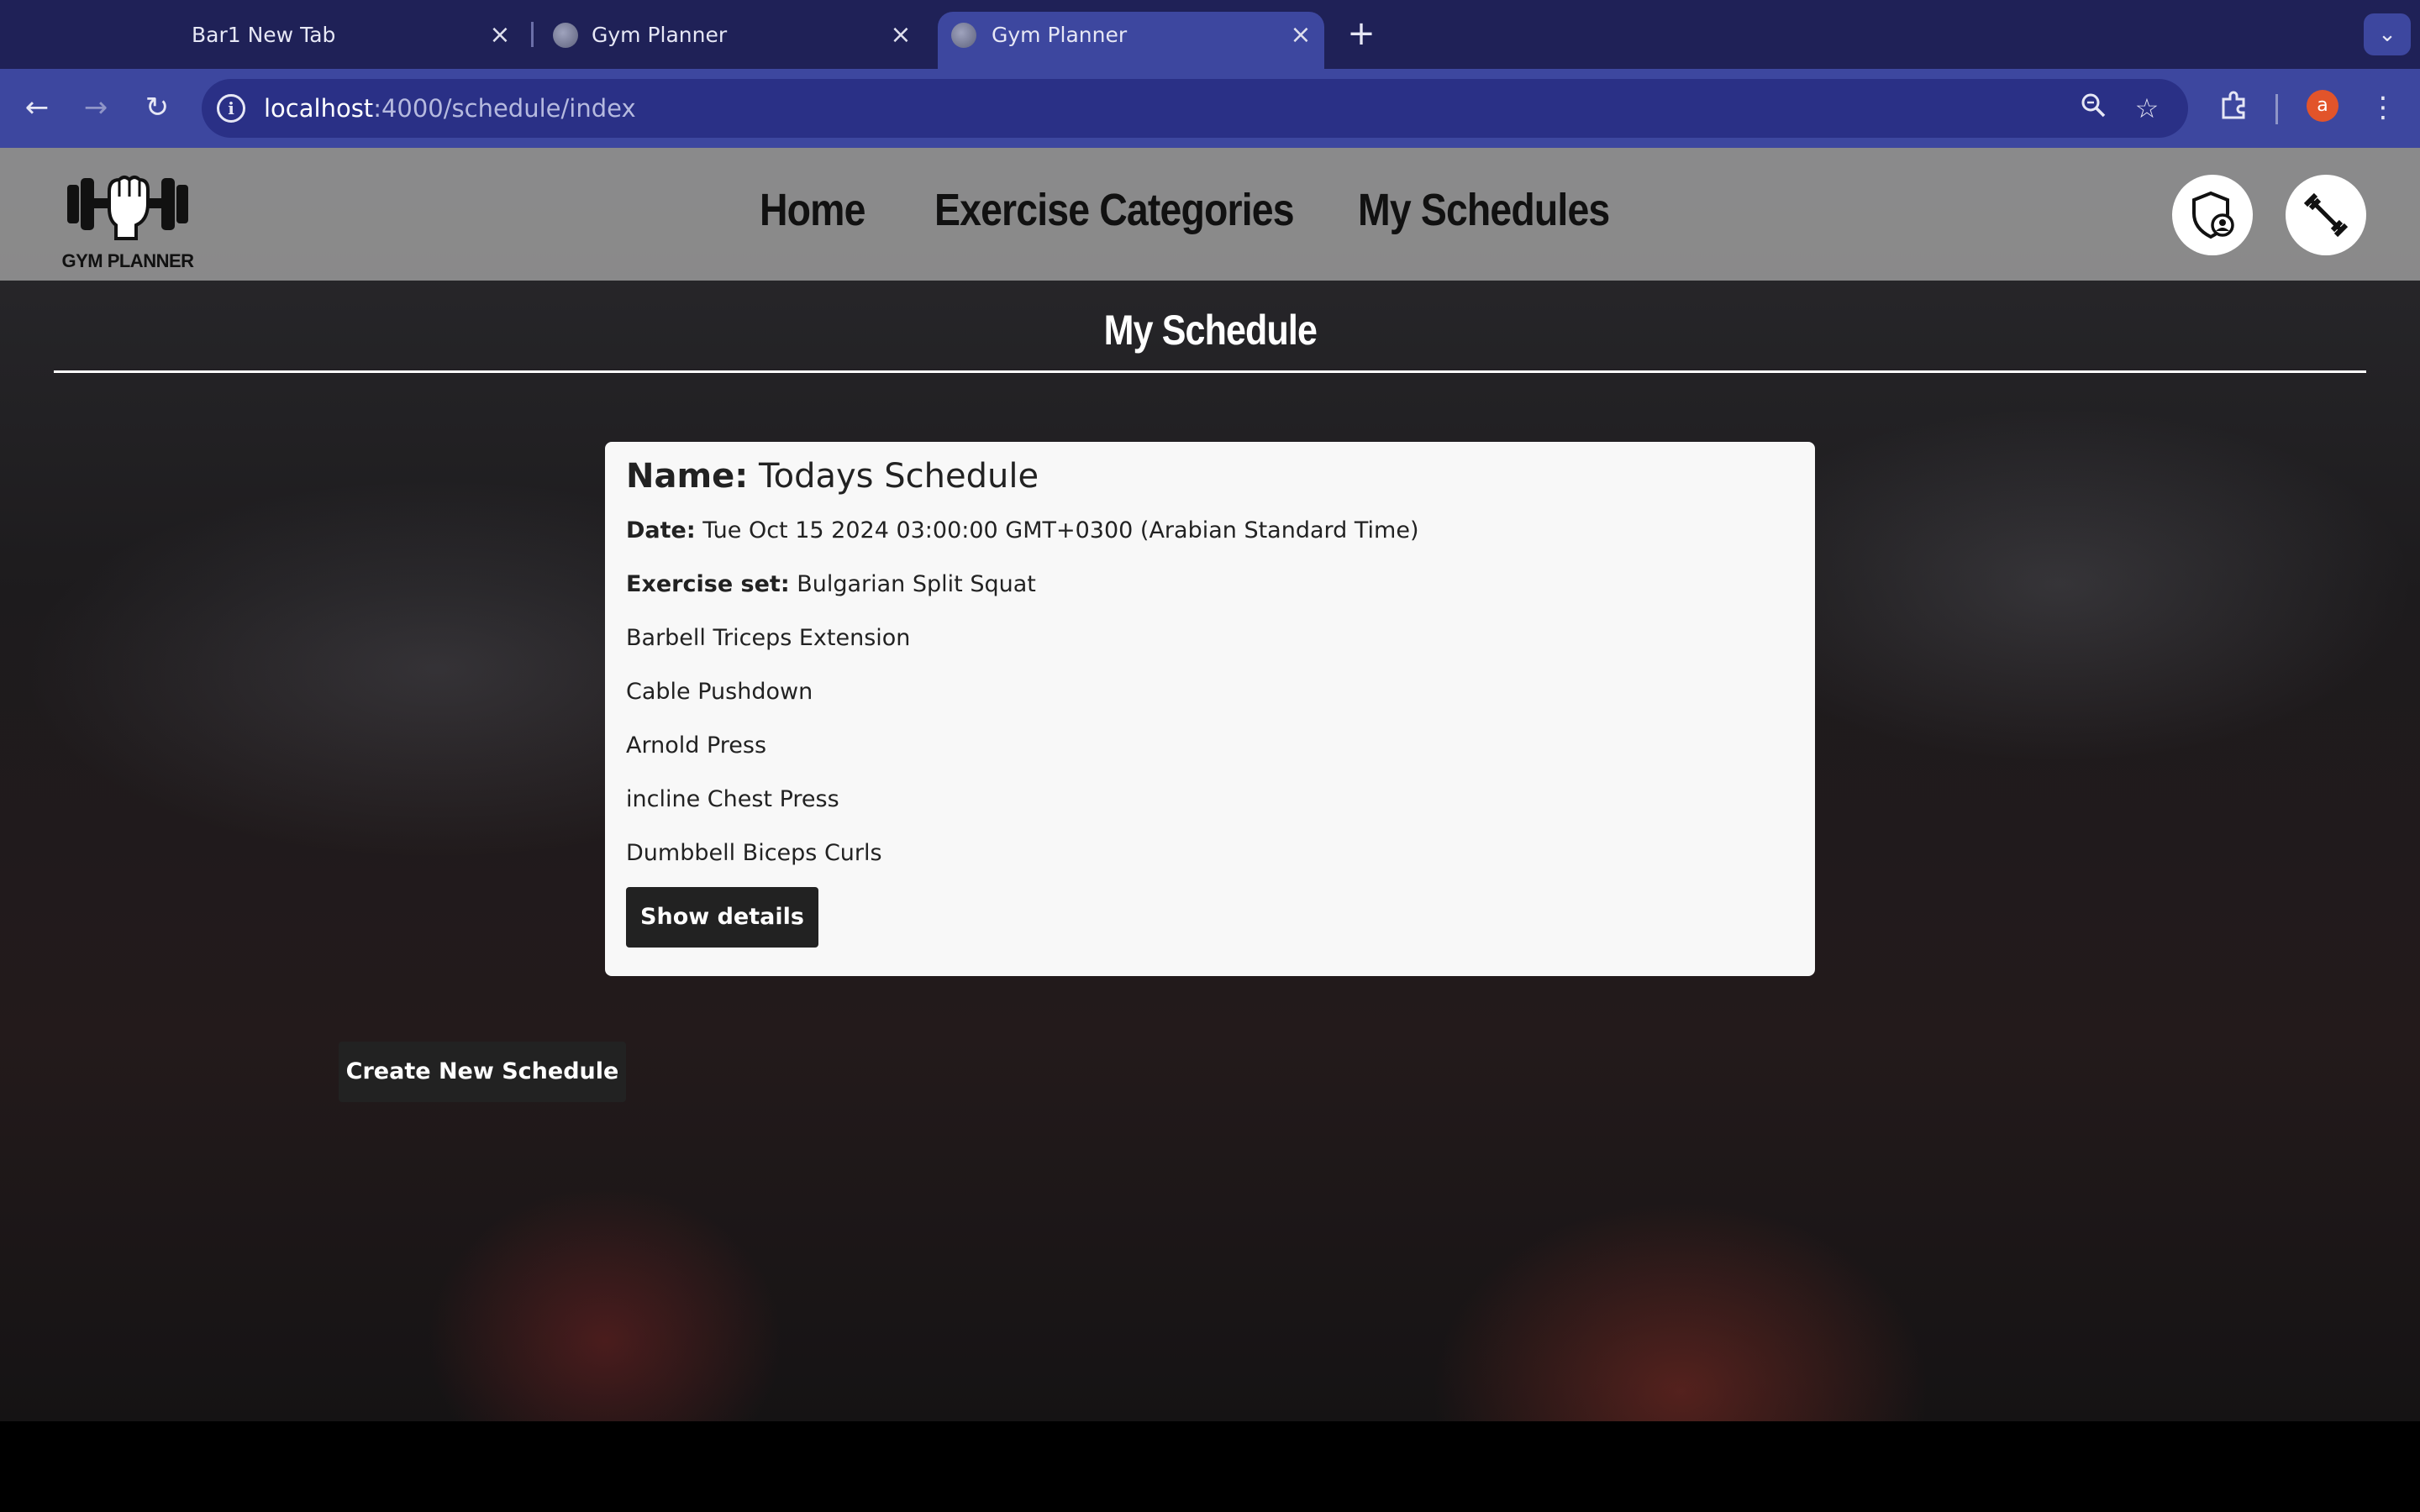  I want to click on url-host: localhost, so click(319, 108).